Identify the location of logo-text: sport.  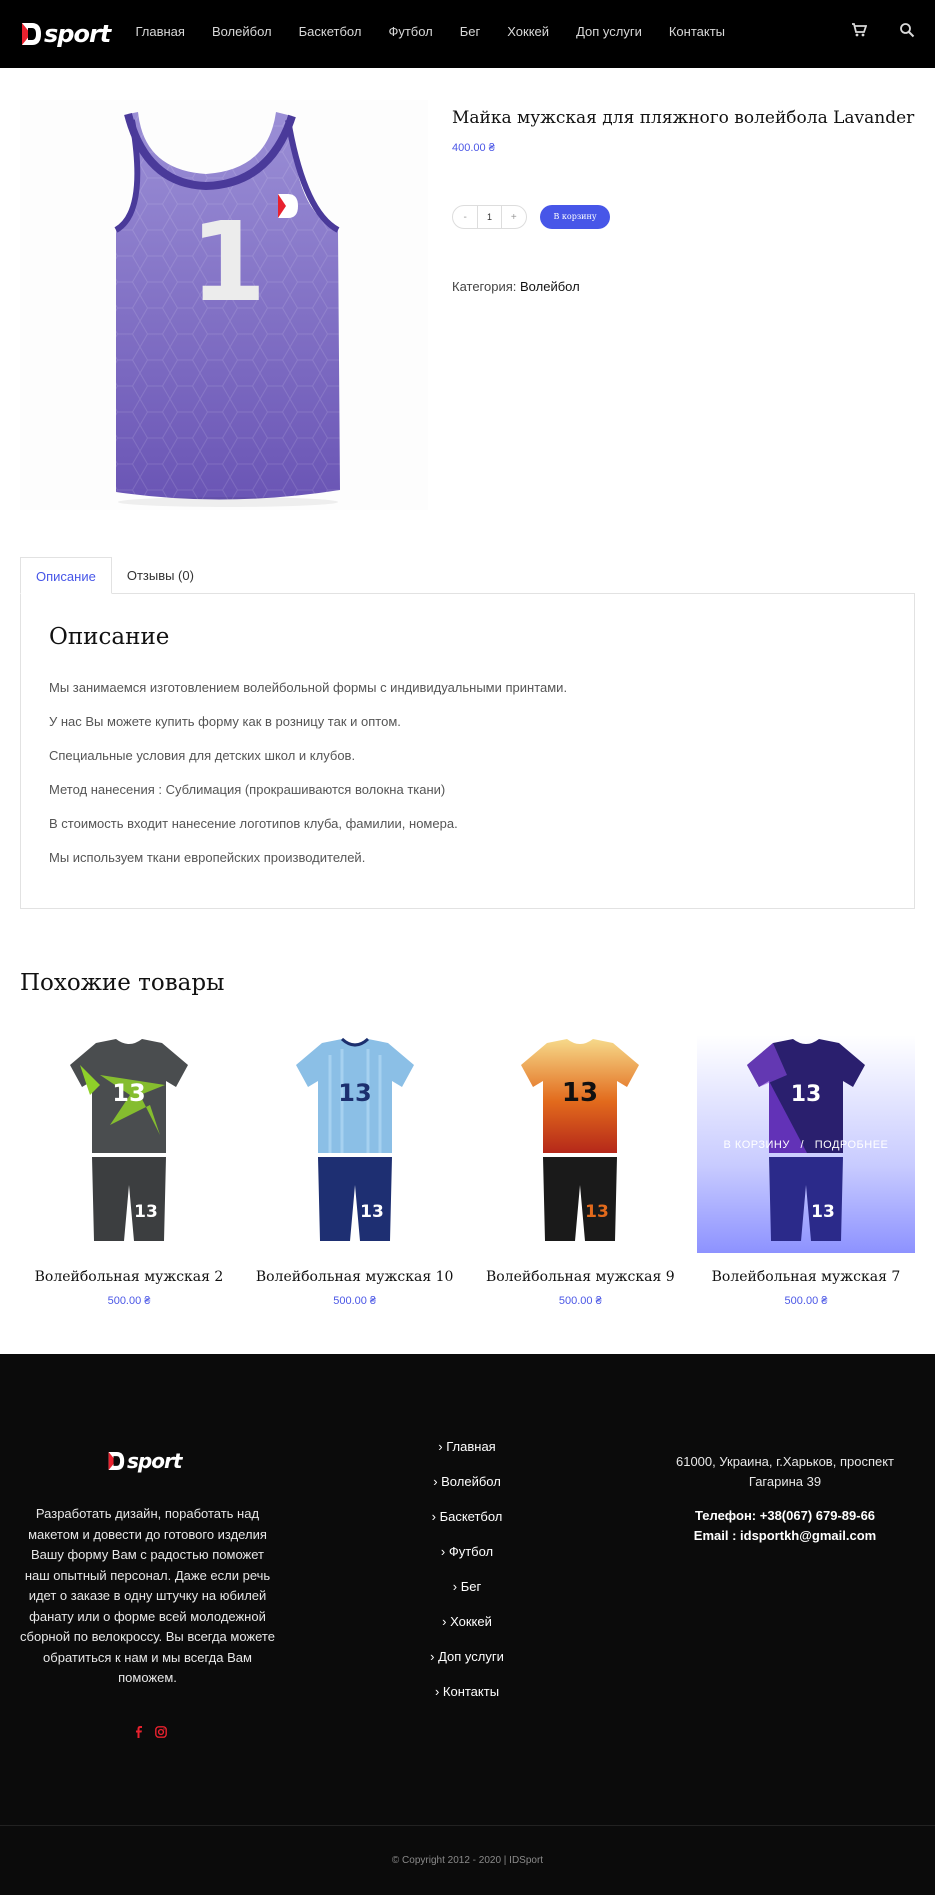
(77, 34).